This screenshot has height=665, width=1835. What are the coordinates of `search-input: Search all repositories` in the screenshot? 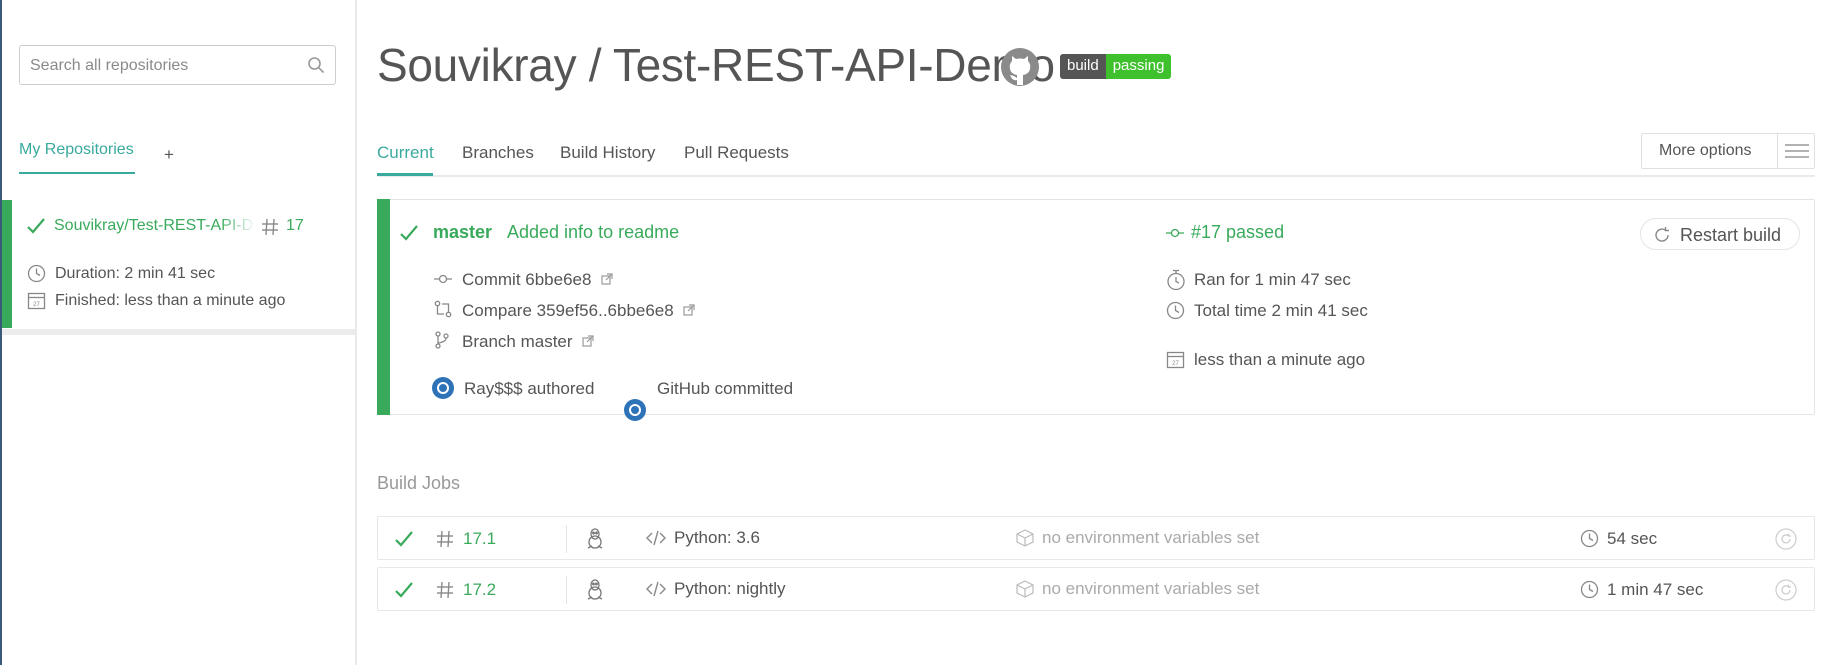 It's located at (177, 65).